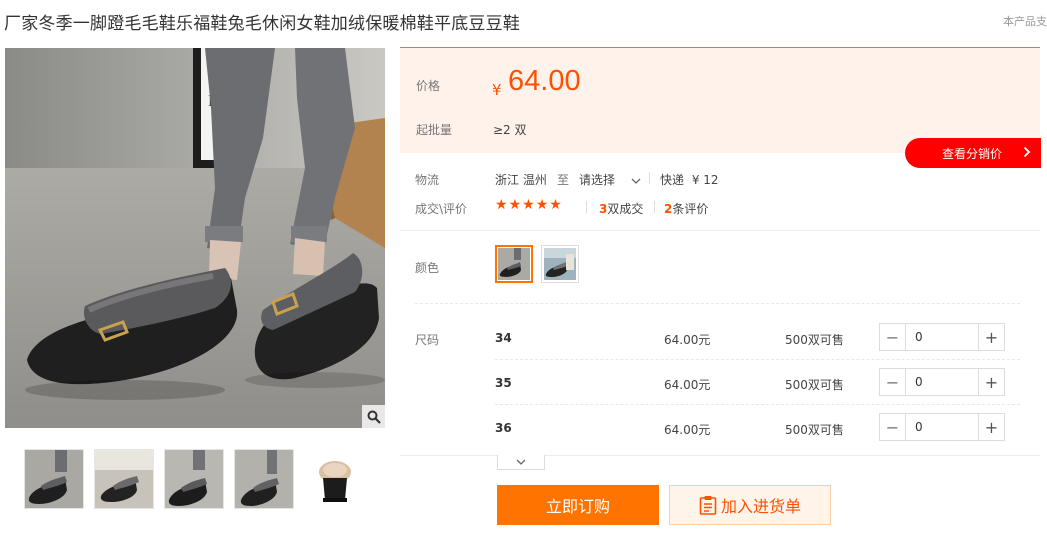 The width and height of the screenshot is (1047, 537). I want to click on deals-unit: 双成交, so click(625, 209).